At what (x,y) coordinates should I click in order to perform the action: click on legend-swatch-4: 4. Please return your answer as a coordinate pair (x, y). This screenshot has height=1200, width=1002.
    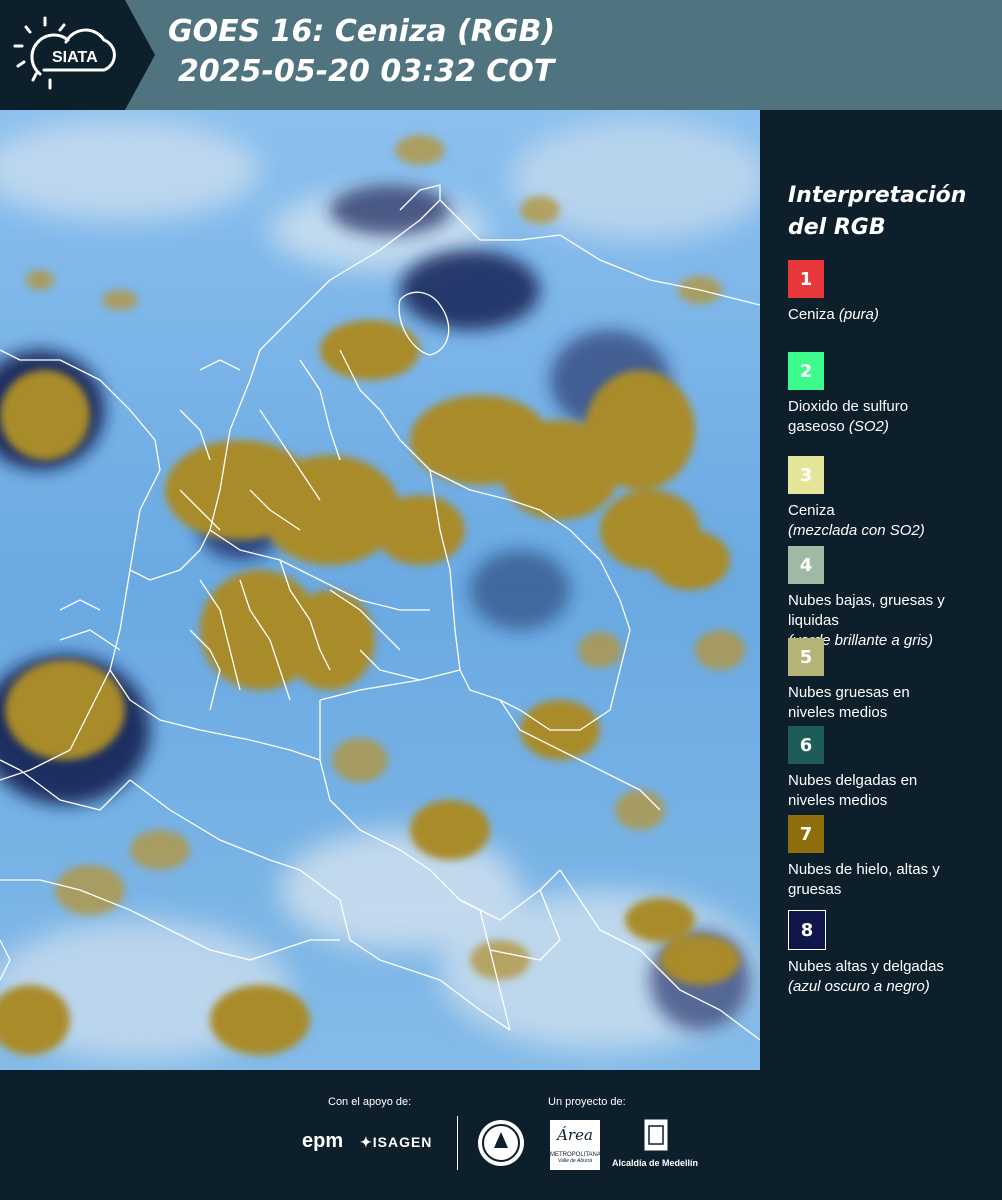
    Looking at the image, I should click on (806, 565).